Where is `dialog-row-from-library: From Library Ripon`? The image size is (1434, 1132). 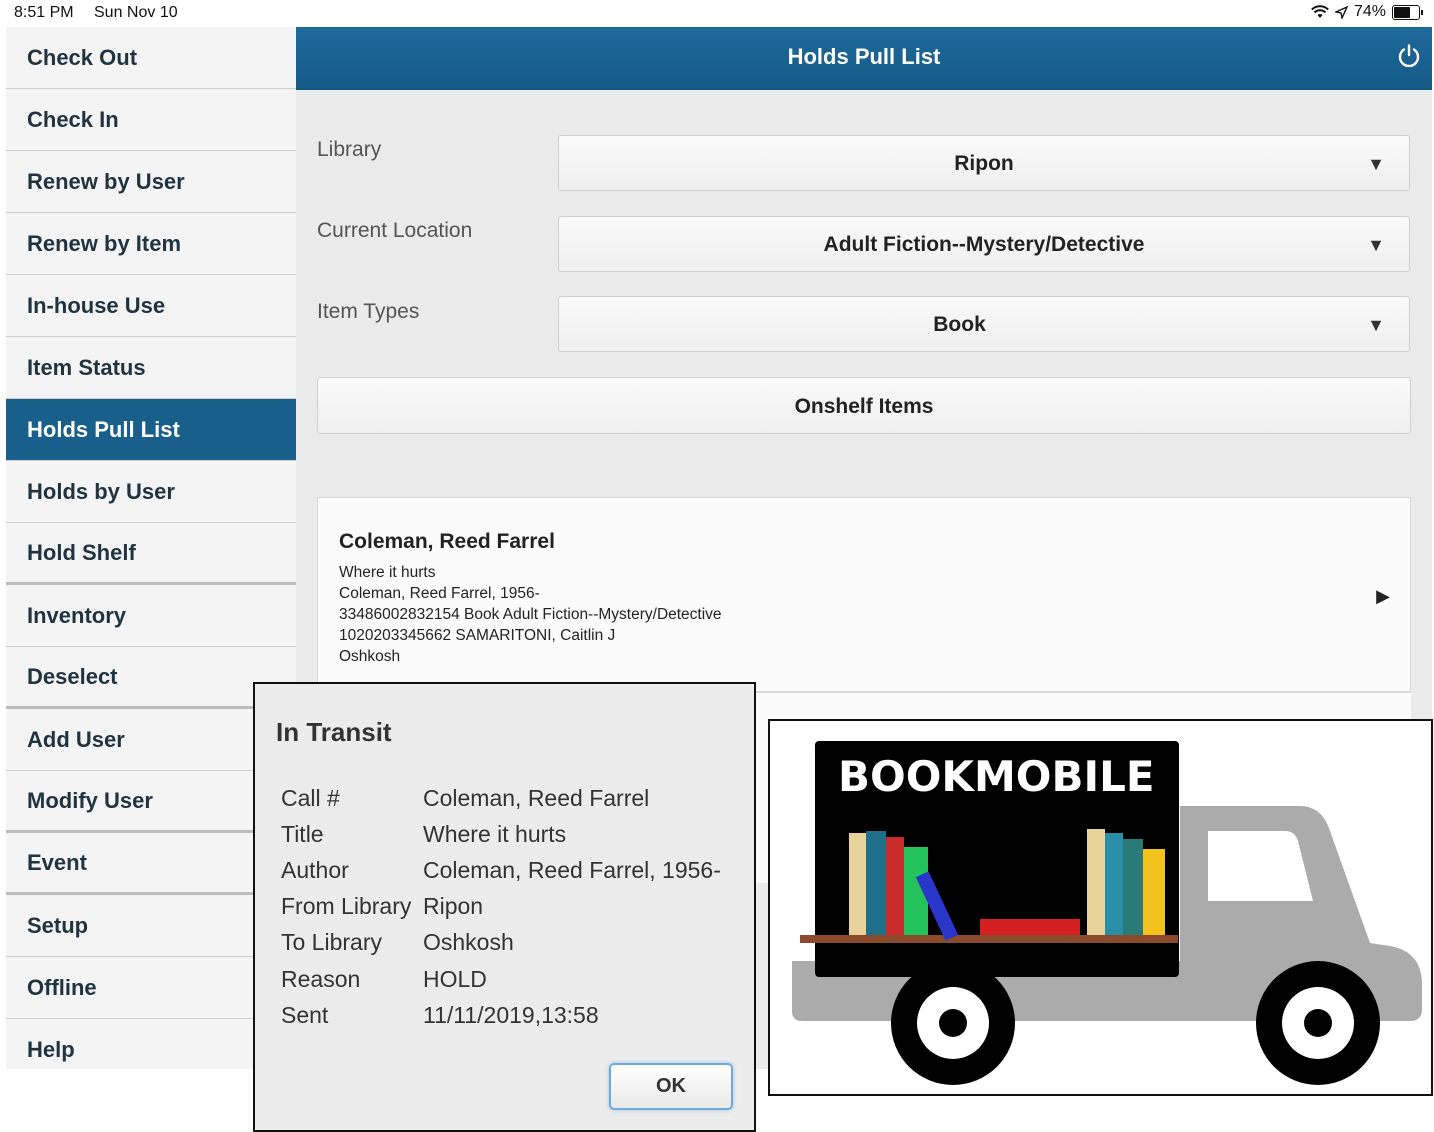
dialog-row-from-library: From Library Ripon is located at coordinates (382, 906).